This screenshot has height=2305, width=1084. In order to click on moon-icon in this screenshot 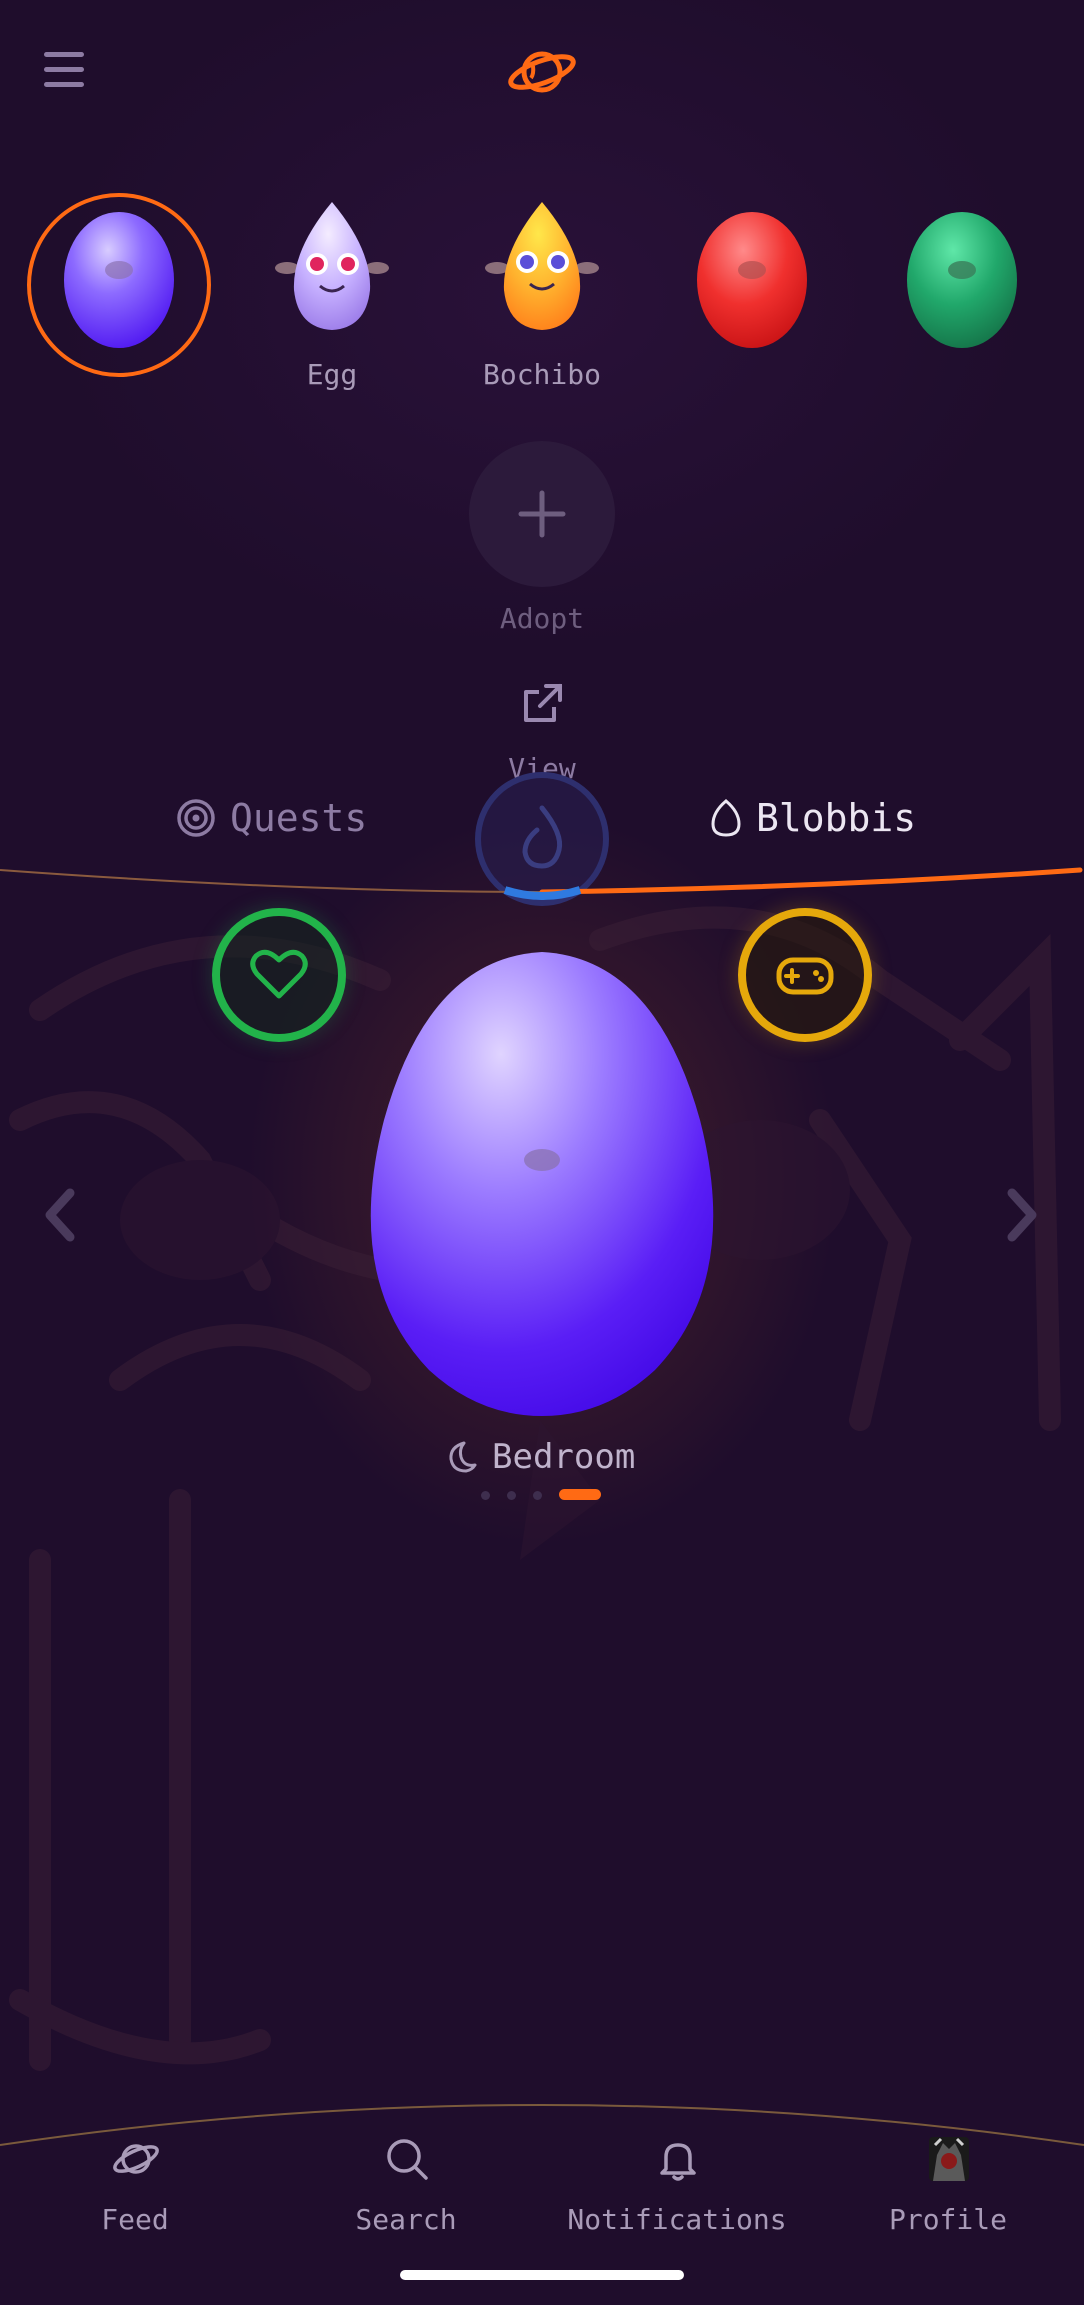, I will do `click(463, 1457)`.